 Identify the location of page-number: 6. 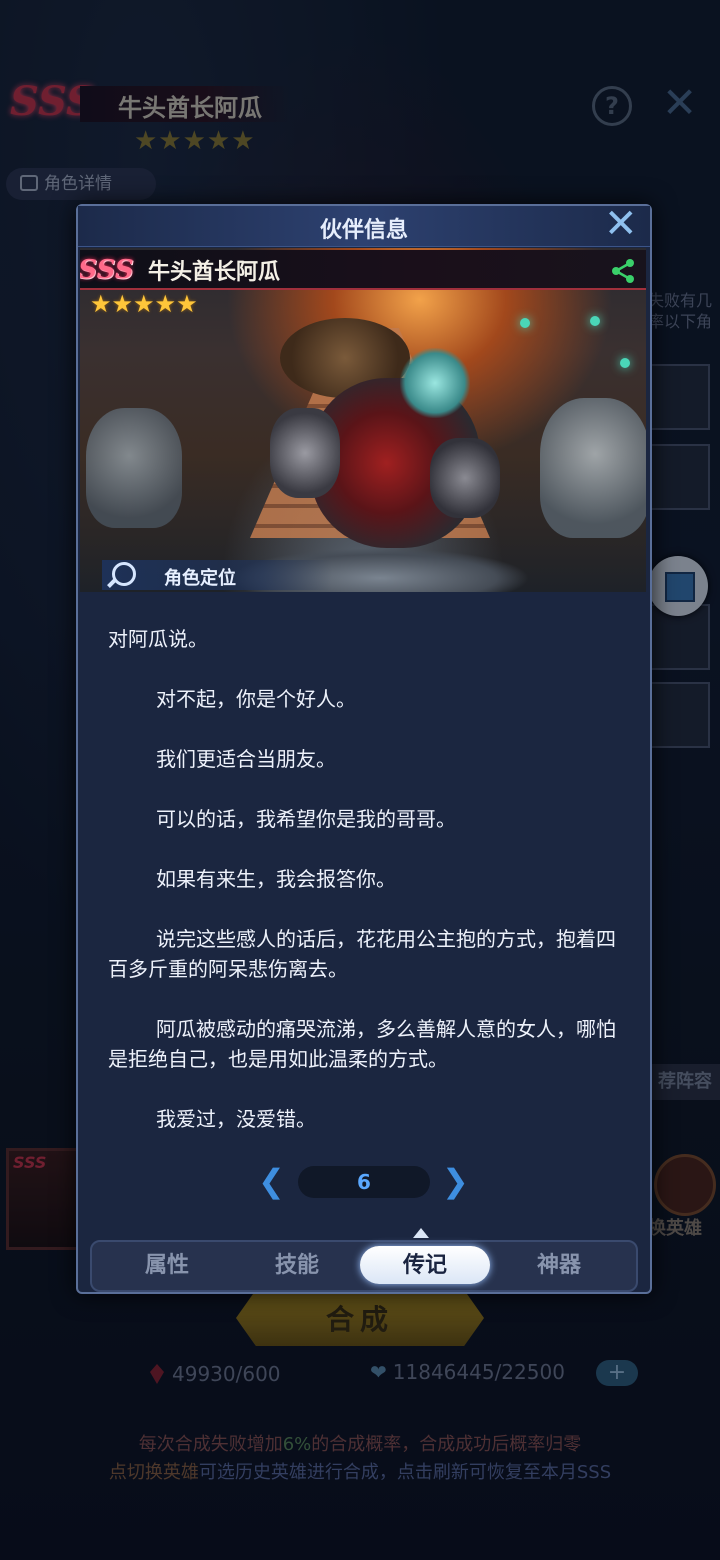
(364, 1182).